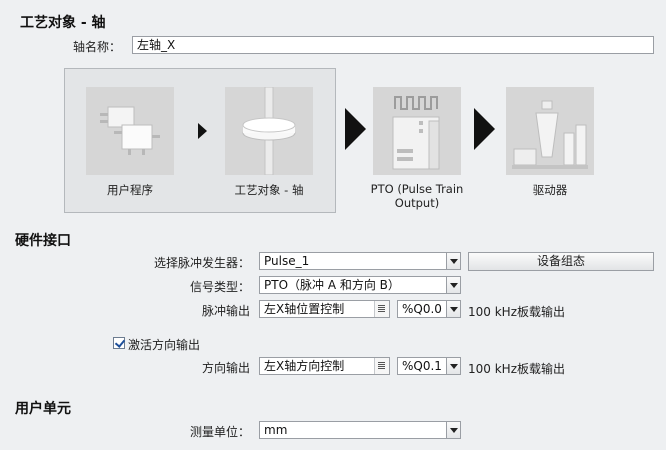 The height and width of the screenshot is (450, 666). What do you see at coordinates (130, 190) in the screenshot?
I see `user-program-label: 用户程序` at bounding box center [130, 190].